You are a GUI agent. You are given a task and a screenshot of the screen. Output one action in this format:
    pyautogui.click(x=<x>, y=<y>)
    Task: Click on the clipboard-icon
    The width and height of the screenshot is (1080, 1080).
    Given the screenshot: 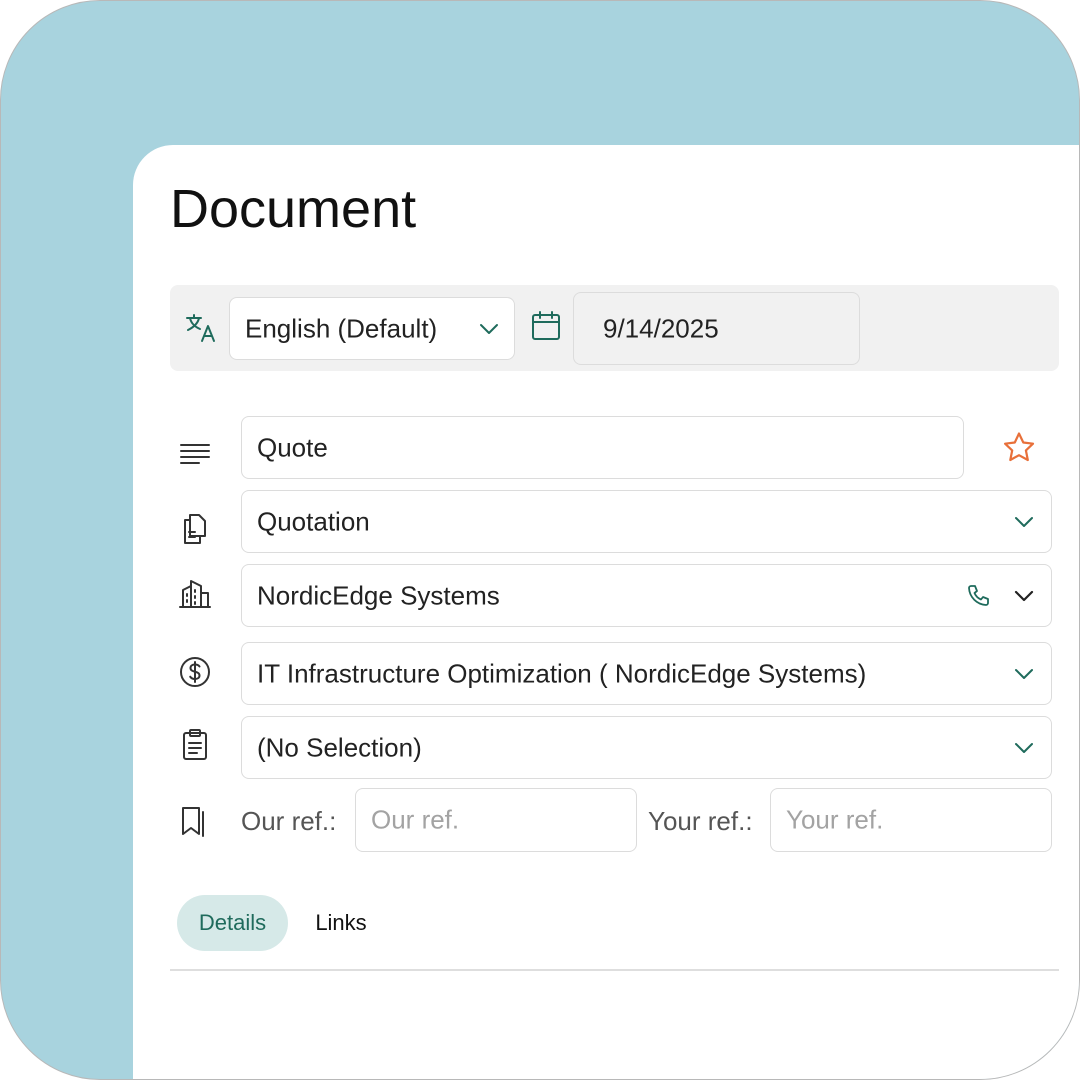 What is the action you would take?
    pyautogui.click(x=195, y=744)
    